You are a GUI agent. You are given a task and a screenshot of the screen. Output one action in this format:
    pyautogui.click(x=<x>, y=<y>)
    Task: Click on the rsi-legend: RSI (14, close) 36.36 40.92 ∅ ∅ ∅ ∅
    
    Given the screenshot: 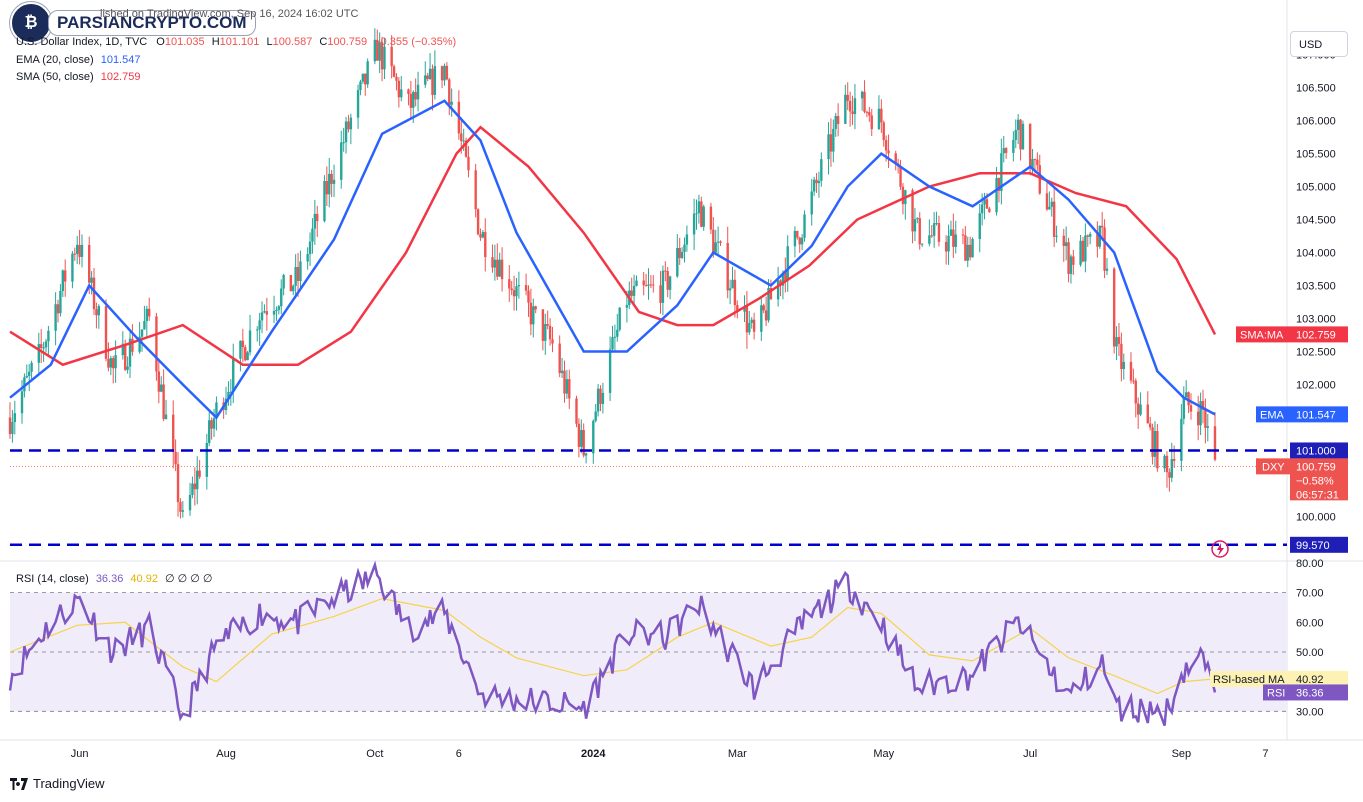 What is the action you would take?
    pyautogui.click(x=114, y=578)
    